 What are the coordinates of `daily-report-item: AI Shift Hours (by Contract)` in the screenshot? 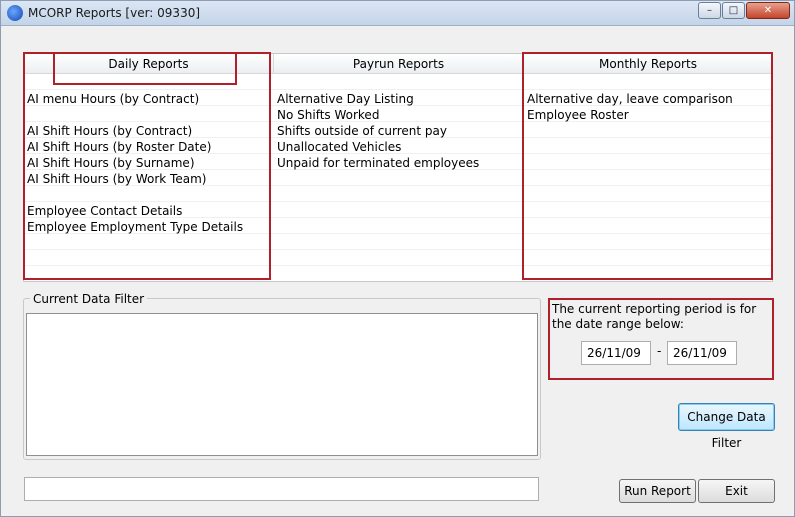 It's located at (109, 131).